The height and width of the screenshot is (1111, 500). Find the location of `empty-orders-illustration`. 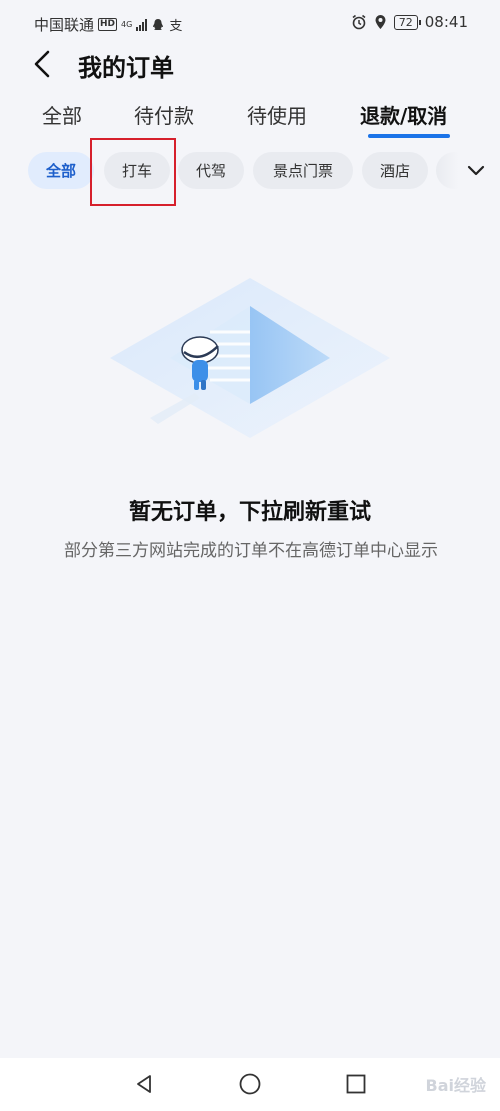

empty-orders-illustration is located at coordinates (250, 358).